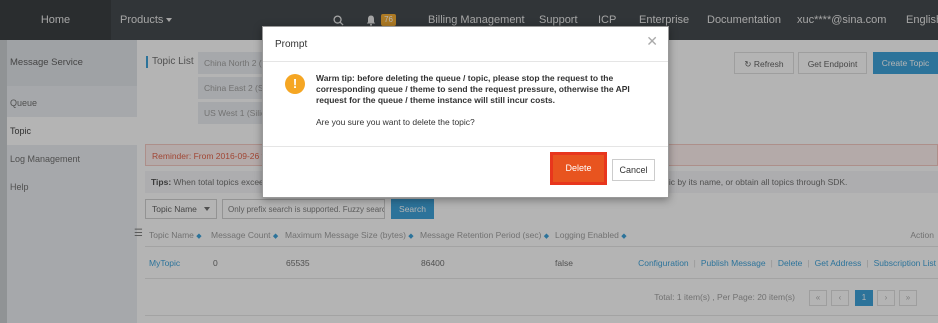  I want to click on dialog-footer-divider, so click(465, 146).